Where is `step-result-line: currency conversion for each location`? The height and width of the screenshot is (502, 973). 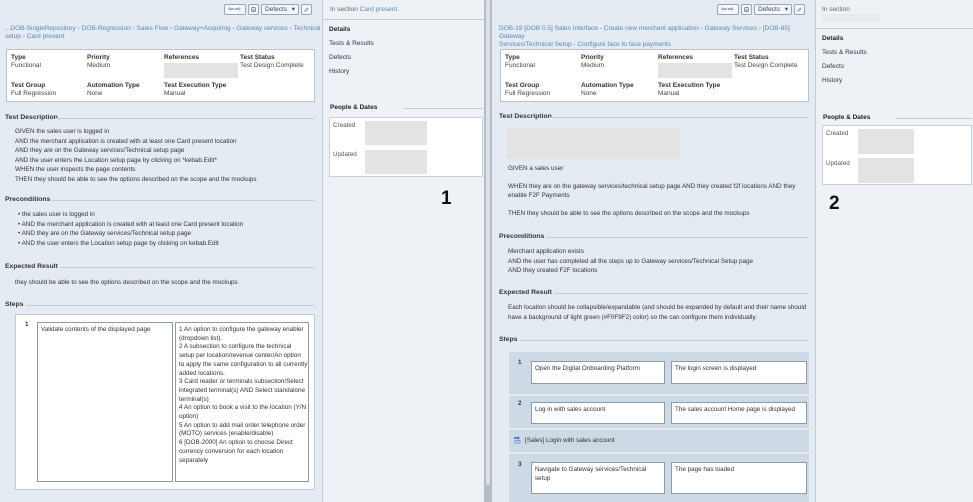
step-result-line: currency conversion for each location is located at coordinates (231, 451).